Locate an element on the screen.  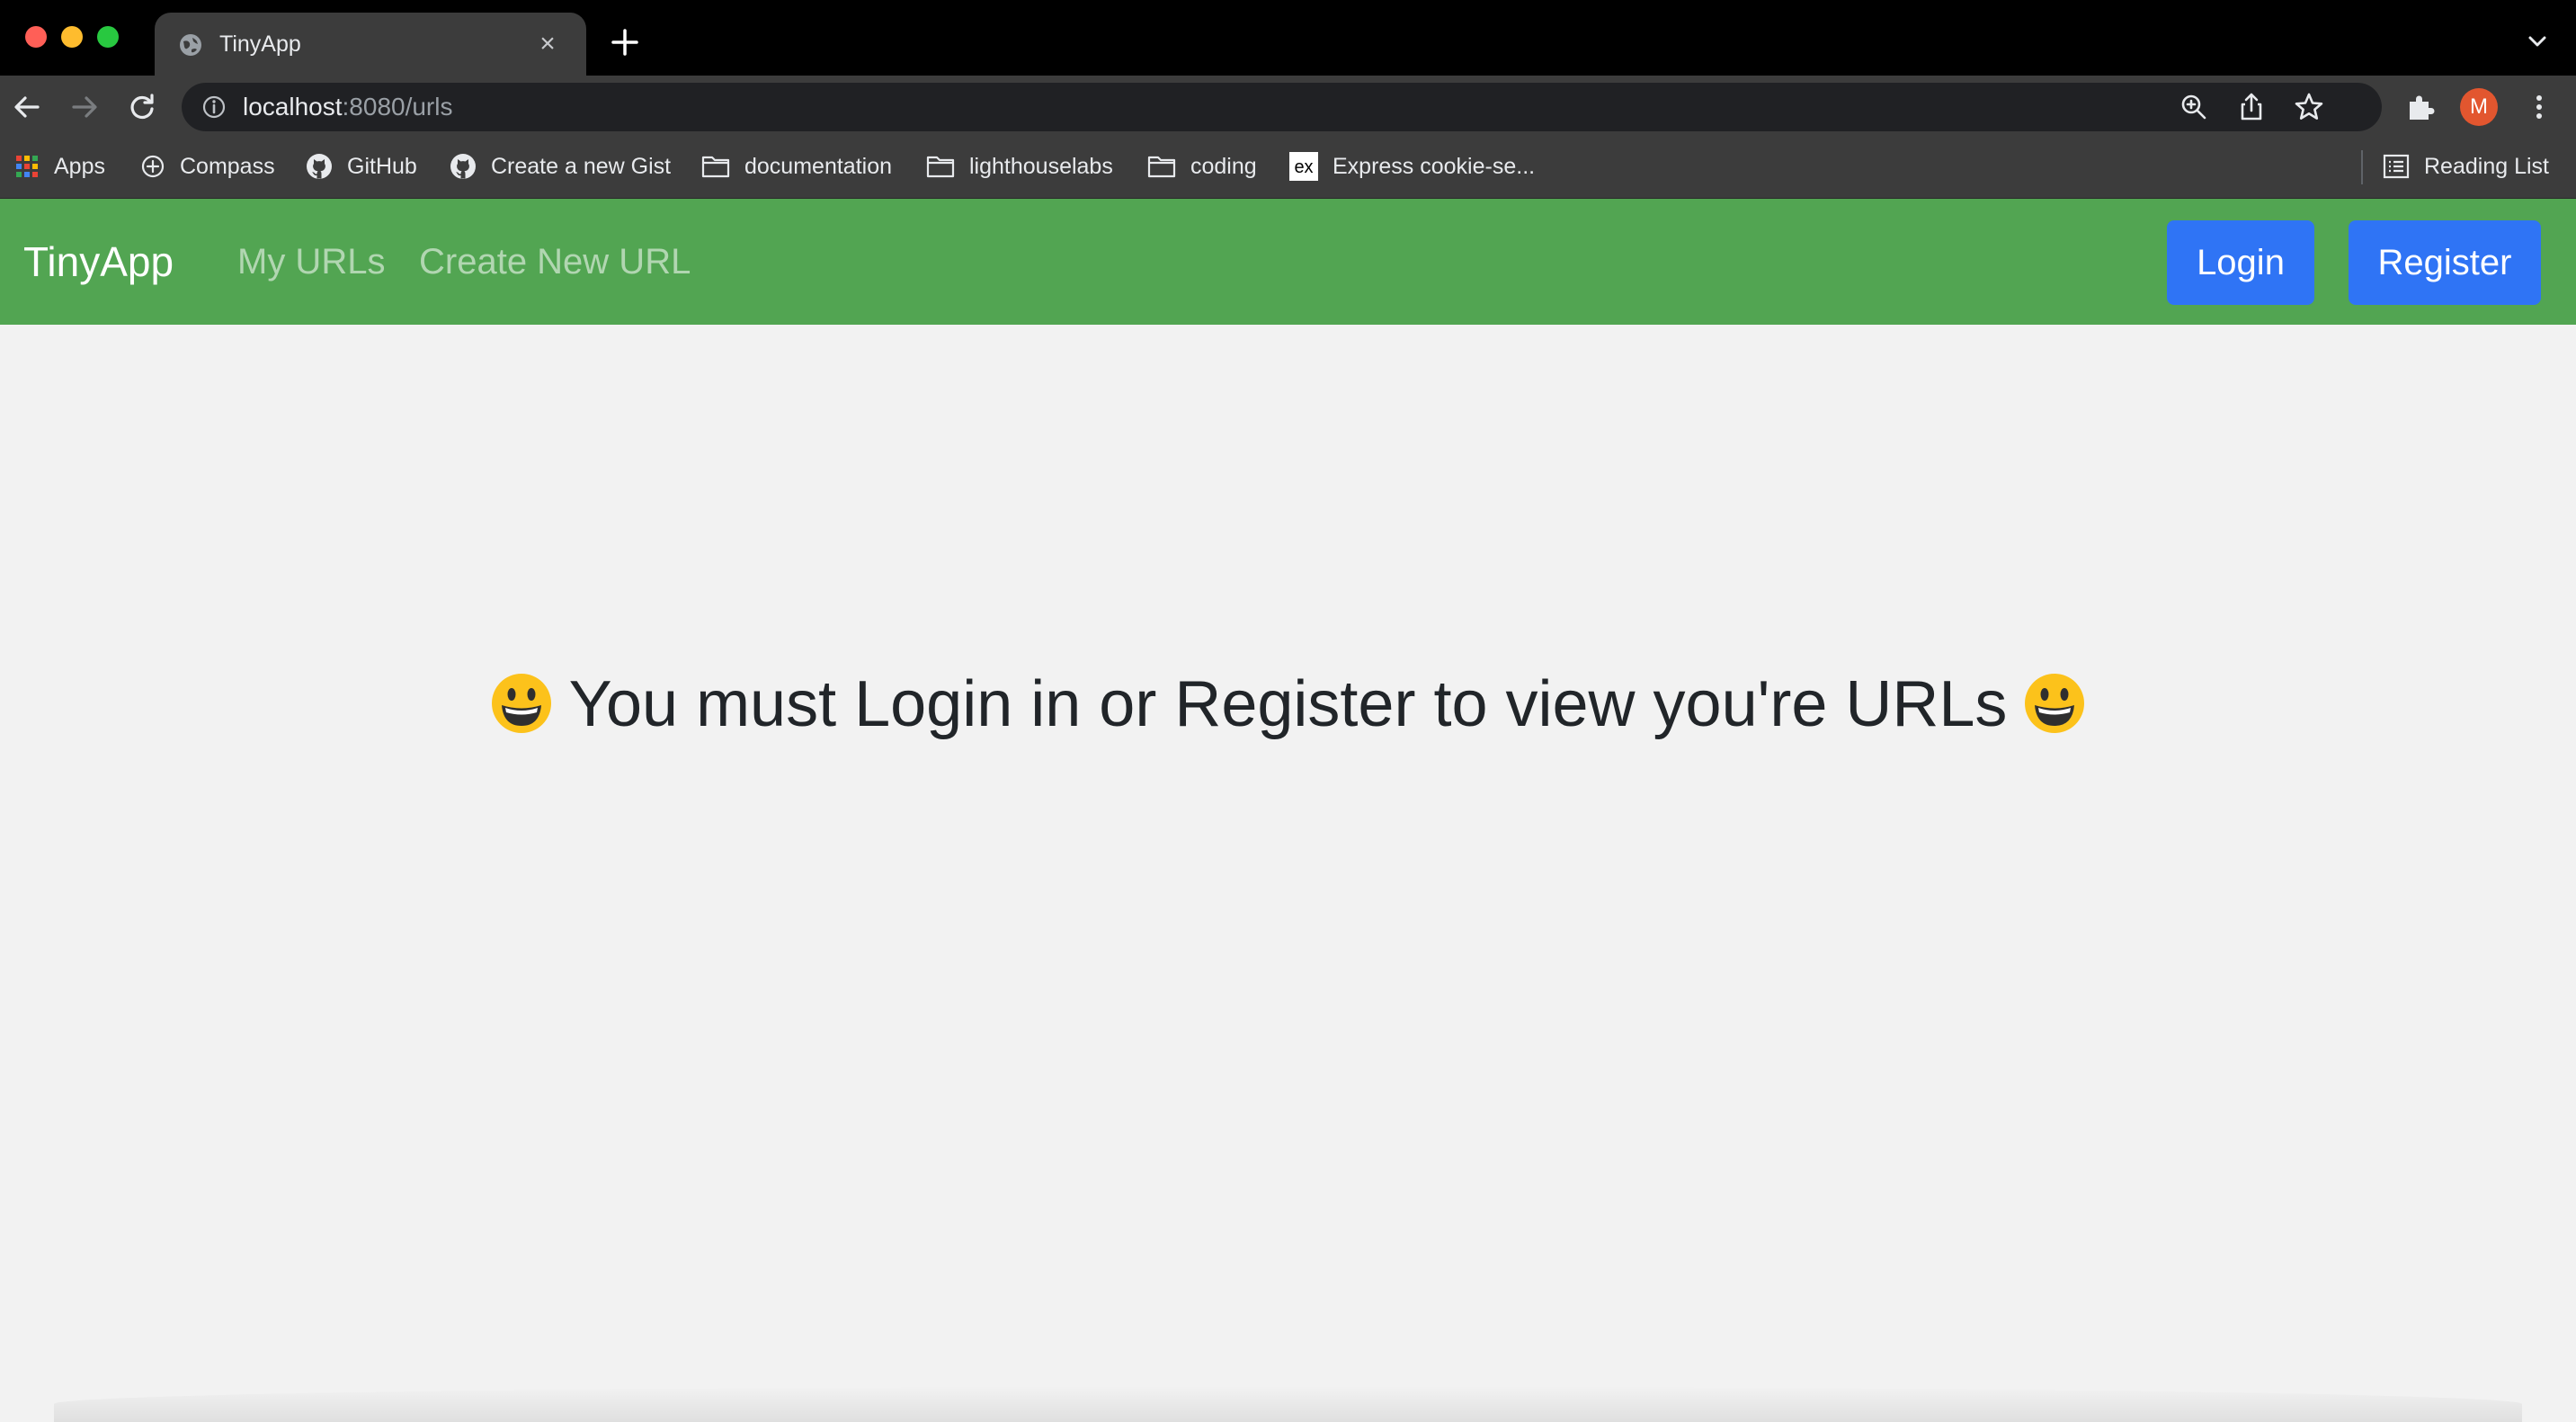
browser-toolbar: localhost:8080/urls M is located at coordinates (1288, 107).